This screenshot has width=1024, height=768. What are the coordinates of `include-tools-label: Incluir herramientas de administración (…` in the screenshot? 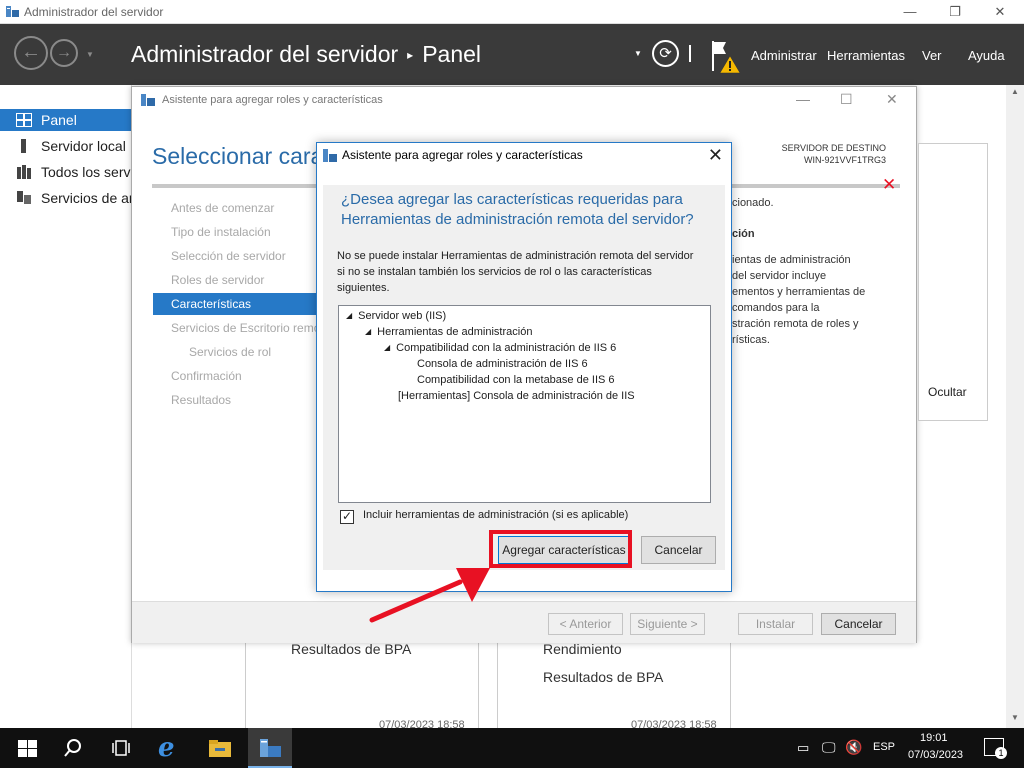 It's located at (495, 515).